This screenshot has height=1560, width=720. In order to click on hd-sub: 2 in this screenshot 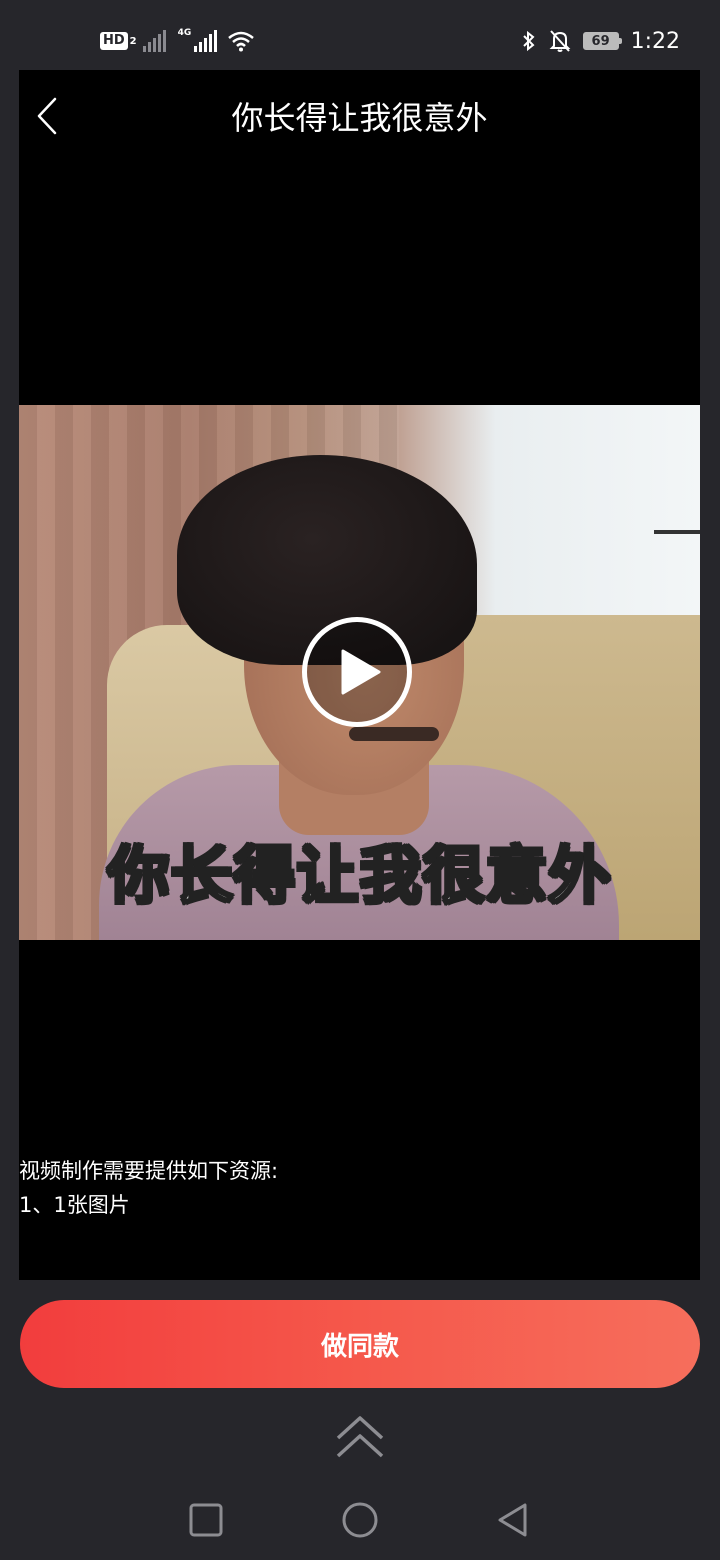, I will do `click(133, 41)`.